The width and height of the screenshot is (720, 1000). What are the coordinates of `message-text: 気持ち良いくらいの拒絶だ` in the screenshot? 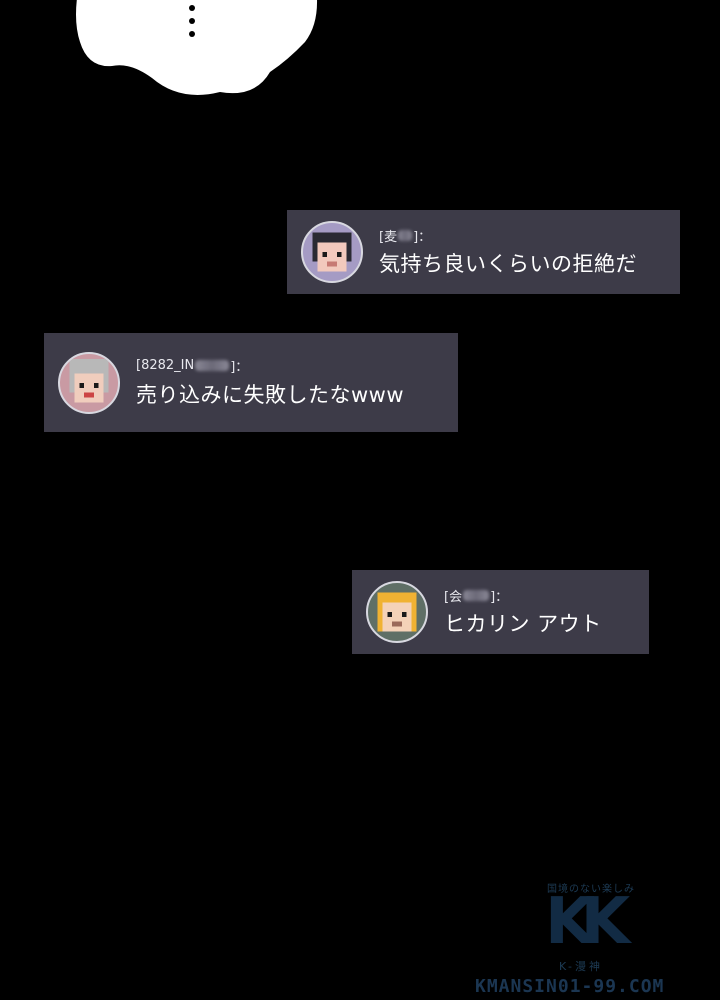 It's located at (508, 264).